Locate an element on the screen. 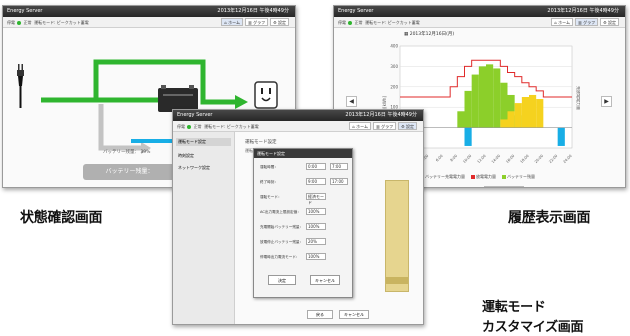  dialog-title-bar: 運転モード設定 is located at coordinates (303, 153).